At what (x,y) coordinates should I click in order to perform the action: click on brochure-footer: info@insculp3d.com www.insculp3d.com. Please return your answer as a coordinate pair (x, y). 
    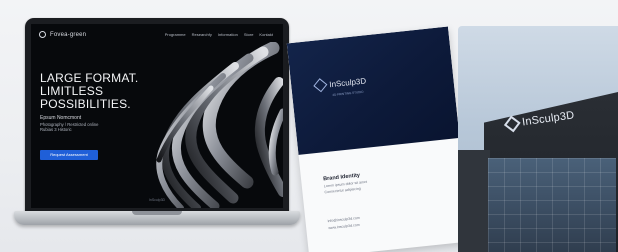
    Looking at the image, I should click on (382, 217).